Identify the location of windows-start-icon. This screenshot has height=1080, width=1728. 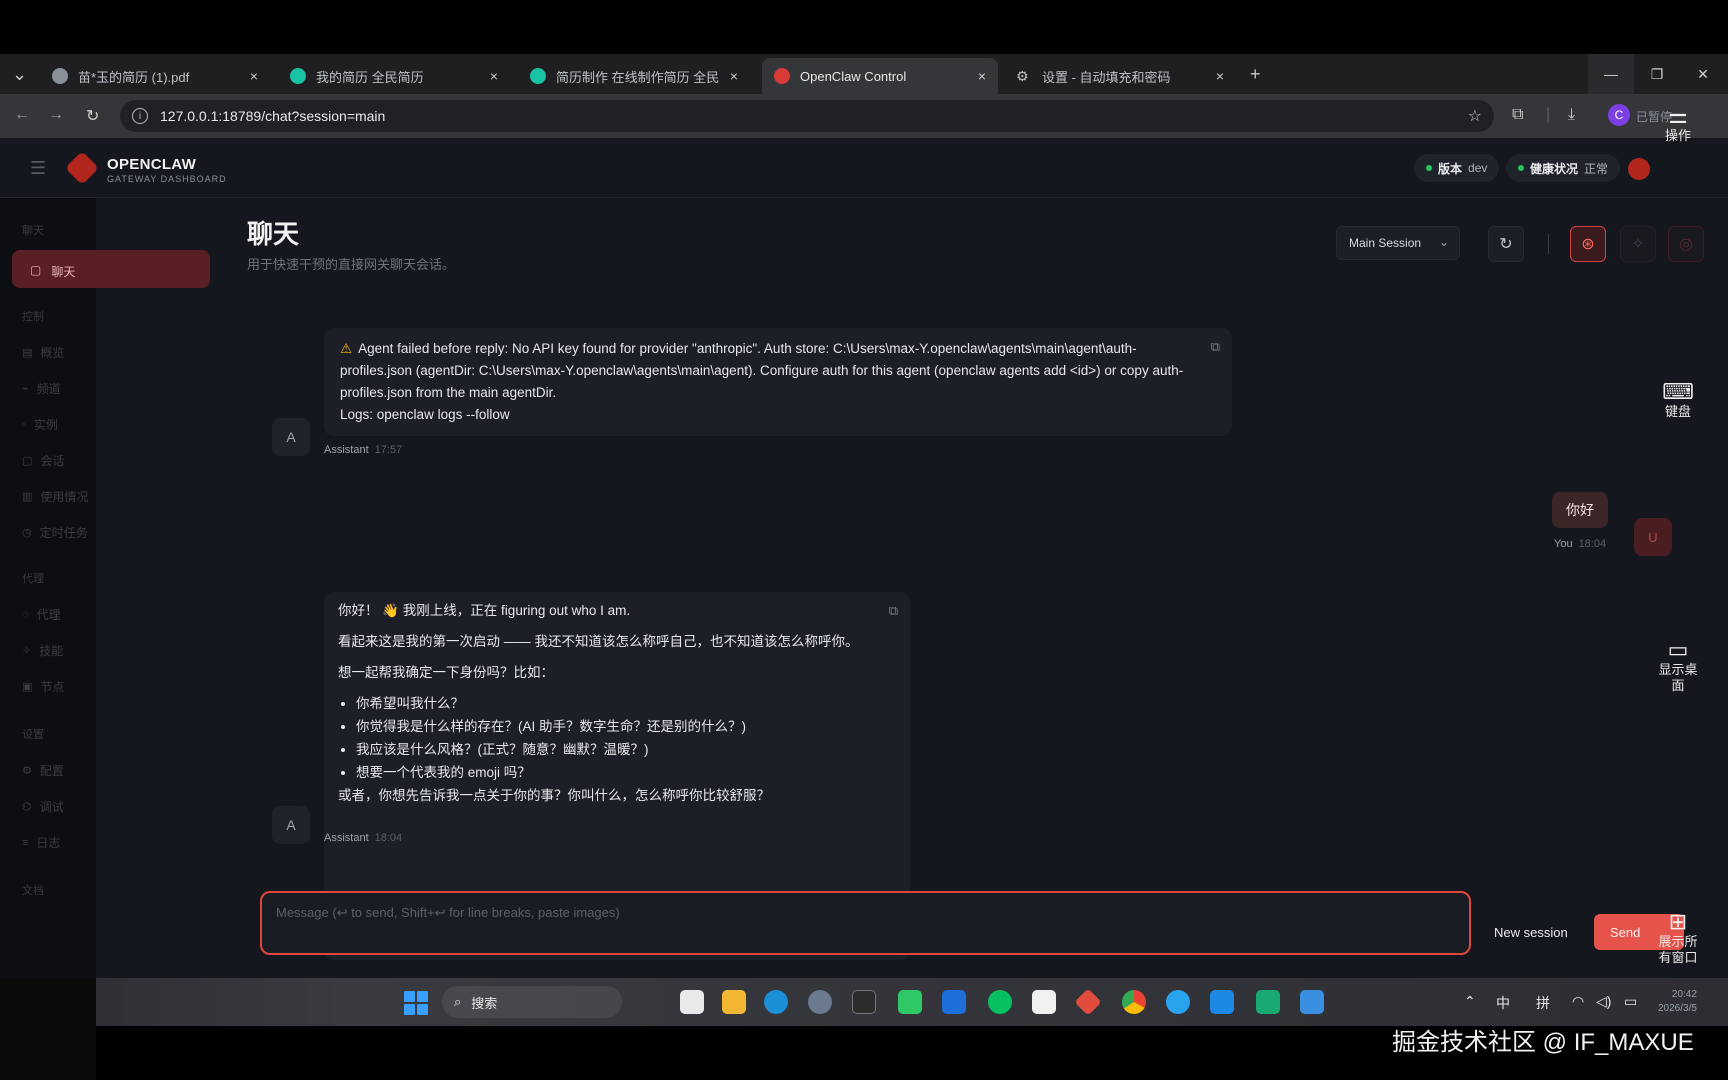
(416, 1003).